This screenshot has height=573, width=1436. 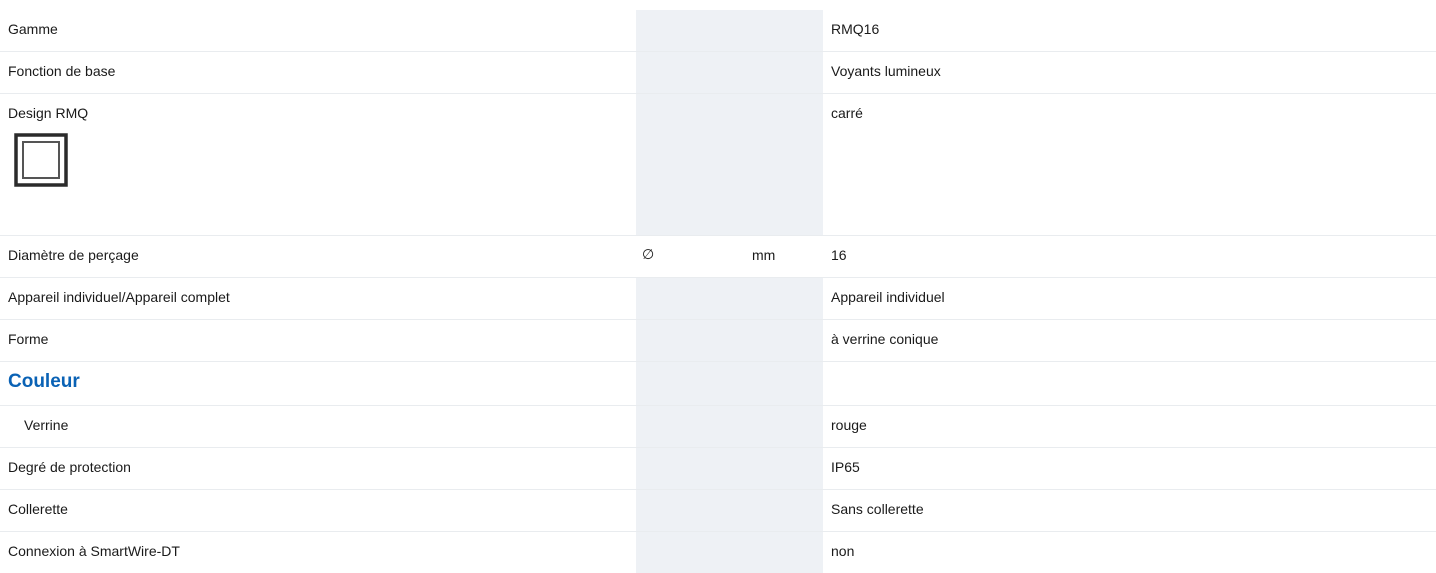 I want to click on square-design-icon, so click(x=41, y=160).